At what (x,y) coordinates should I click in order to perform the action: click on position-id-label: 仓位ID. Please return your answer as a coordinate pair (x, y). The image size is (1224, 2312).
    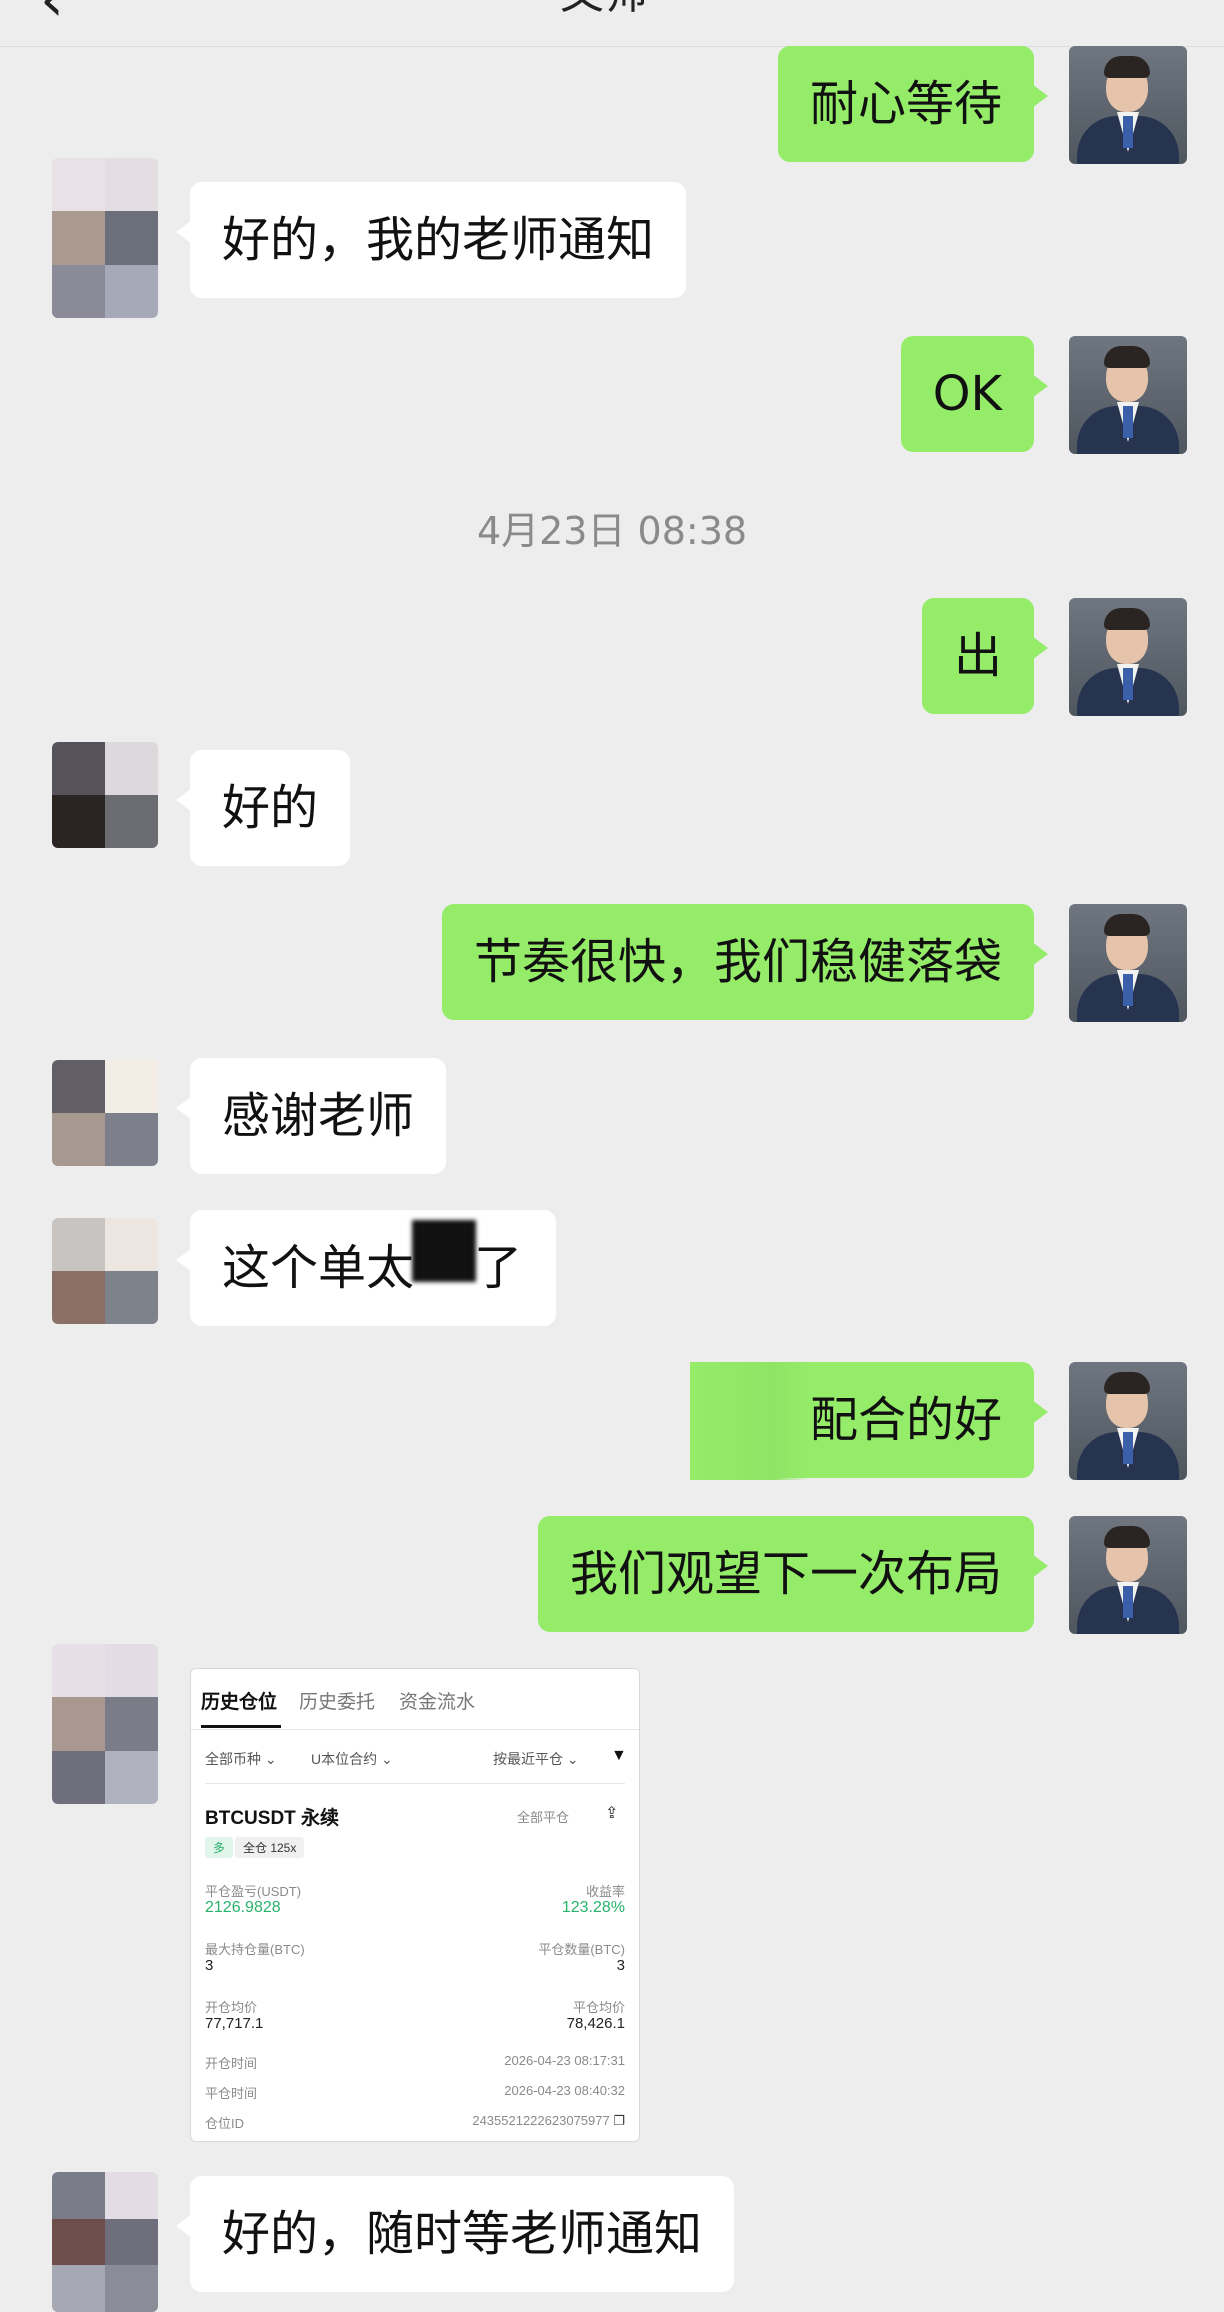
    Looking at the image, I should click on (225, 2123).